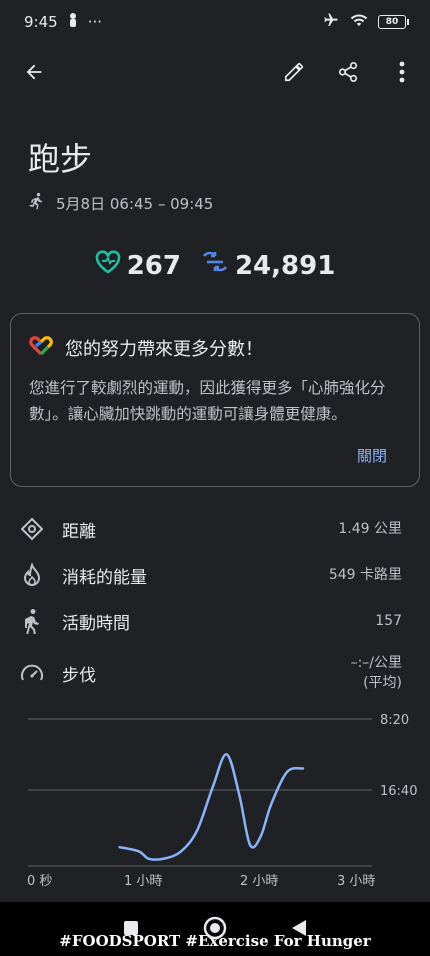 The height and width of the screenshot is (956, 430). What do you see at coordinates (376, 673) in the screenshot?
I see `stat-value-pace: –:–/公里 (平均)` at bounding box center [376, 673].